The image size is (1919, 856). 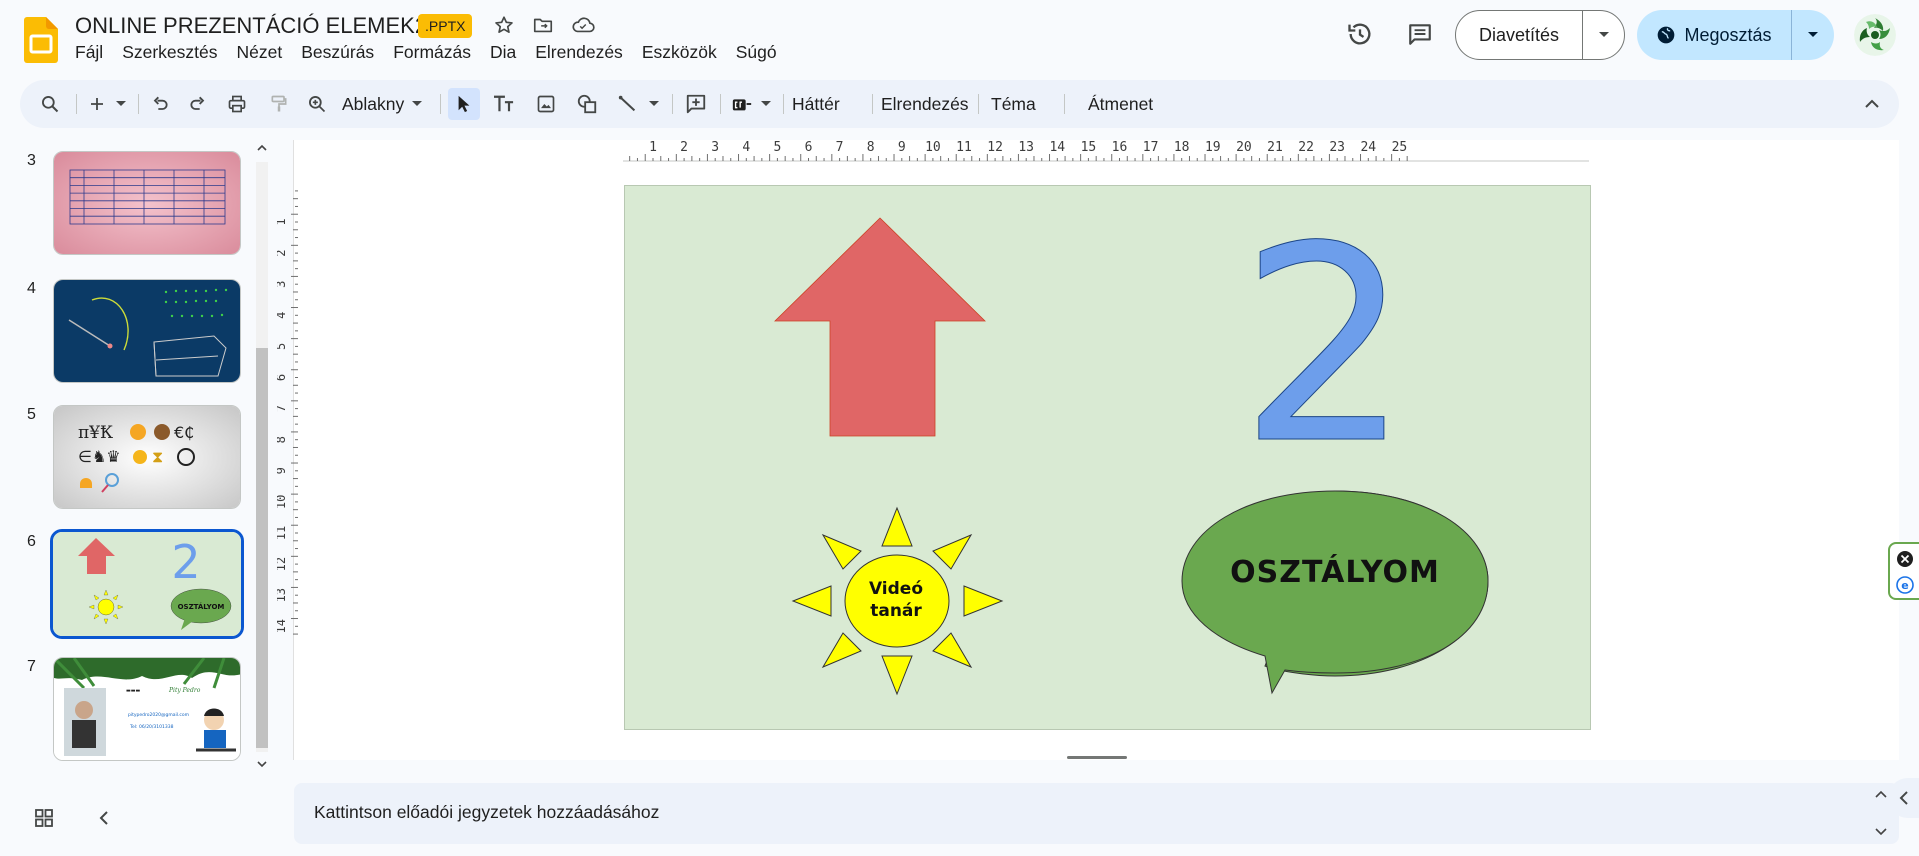 I want to click on background-button: Háttér, so click(x=816, y=104).